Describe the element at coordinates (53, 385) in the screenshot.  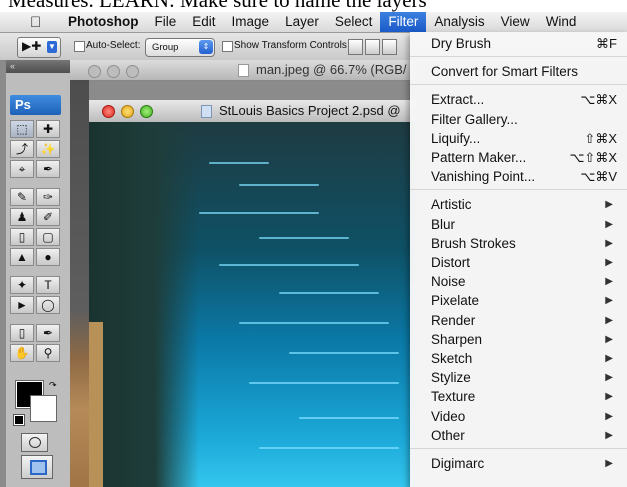
I see `swap-colors-icon: ↷` at that location.